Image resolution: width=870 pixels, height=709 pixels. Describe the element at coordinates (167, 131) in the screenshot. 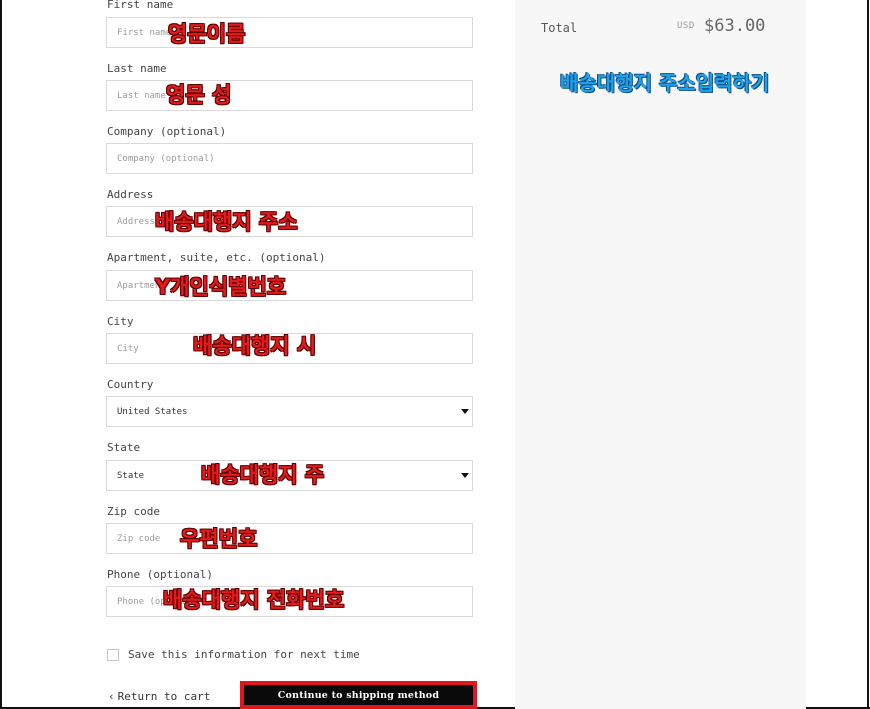

I see `company-label: Company (optional)` at that location.